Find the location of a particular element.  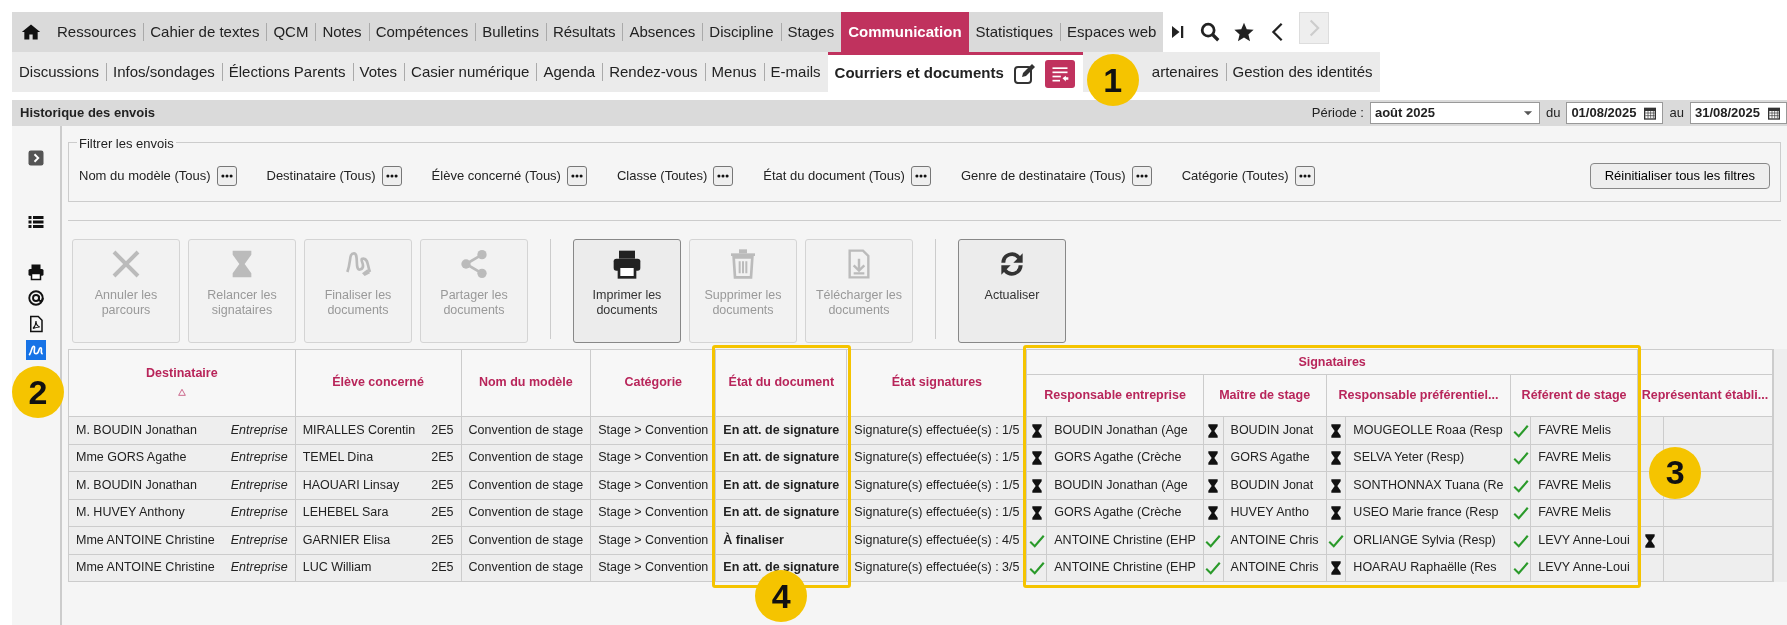

student-name: LUC William is located at coordinates (337, 568).